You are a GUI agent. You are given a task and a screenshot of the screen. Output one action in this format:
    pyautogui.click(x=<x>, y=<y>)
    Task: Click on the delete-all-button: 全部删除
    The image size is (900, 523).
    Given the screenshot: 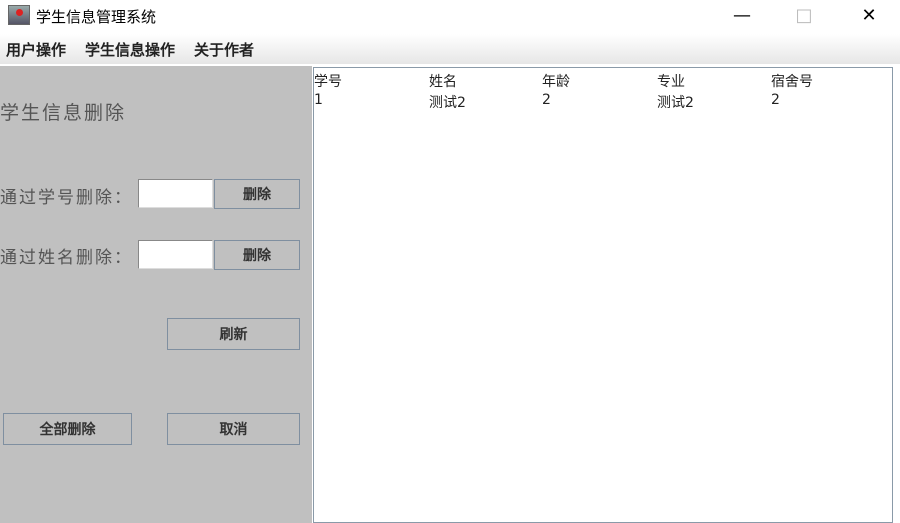 What is the action you would take?
    pyautogui.click(x=67, y=429)
    